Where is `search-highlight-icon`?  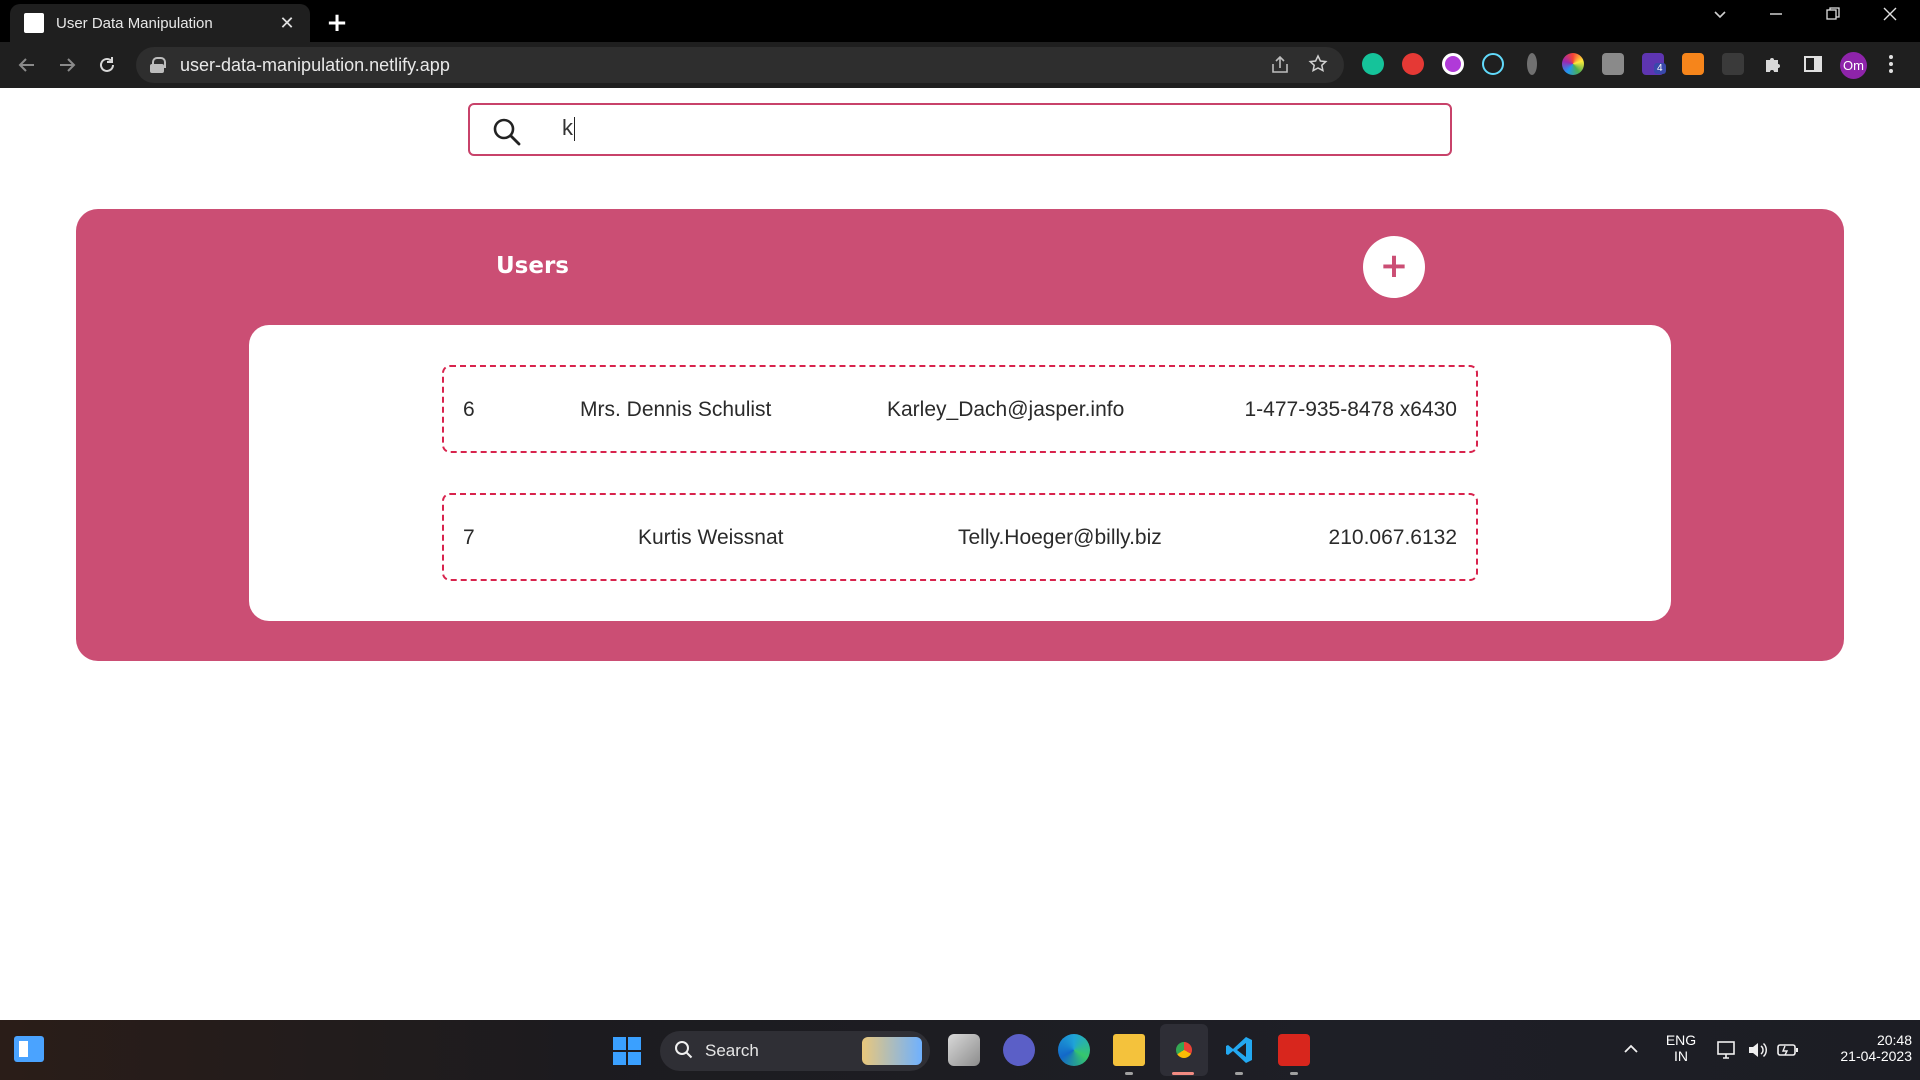
search-highlight-icon is located at coordinates (892, 1051).